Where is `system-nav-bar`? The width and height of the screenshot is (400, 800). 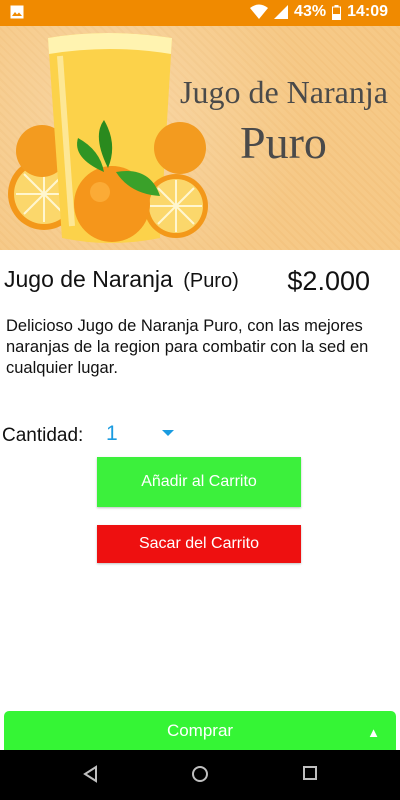 system-nav-bar is located at coordinates (200, 775).